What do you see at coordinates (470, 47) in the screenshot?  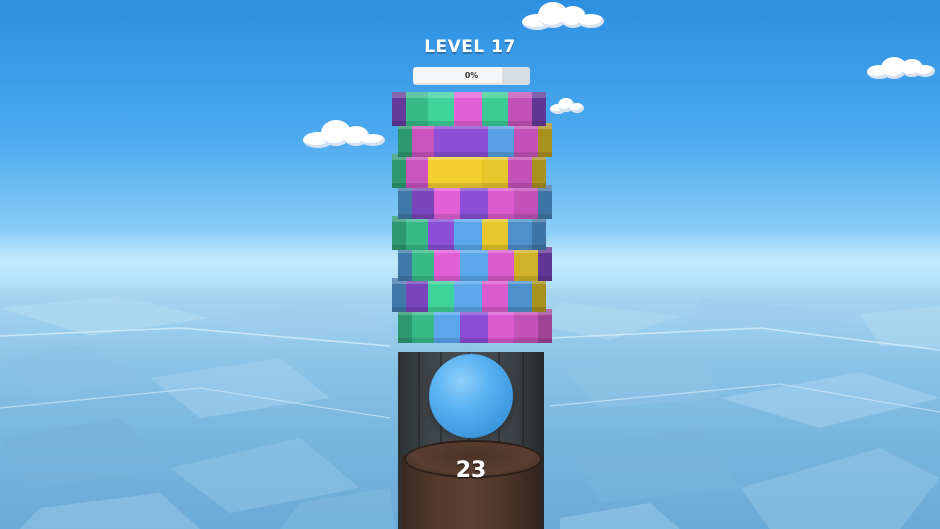 I see `level-title: LEVEL 17` at bounding box center [470, 47].